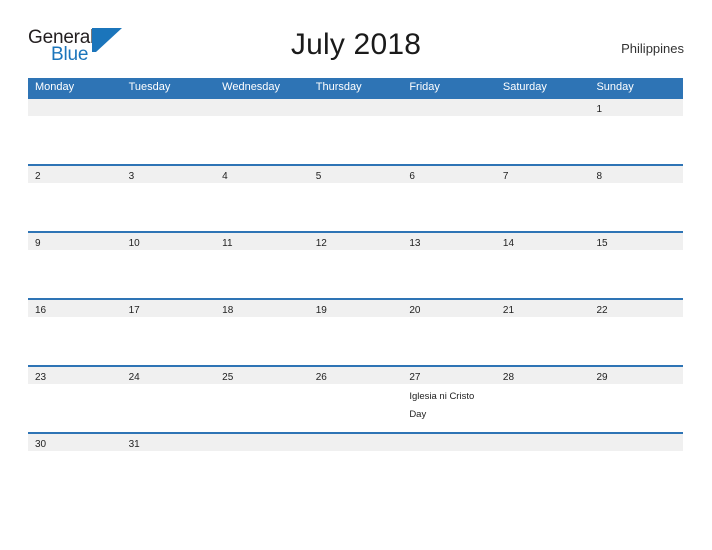 This screenshot has width=712, height=550. I want to click on day-number: 8, so click(599, 176).